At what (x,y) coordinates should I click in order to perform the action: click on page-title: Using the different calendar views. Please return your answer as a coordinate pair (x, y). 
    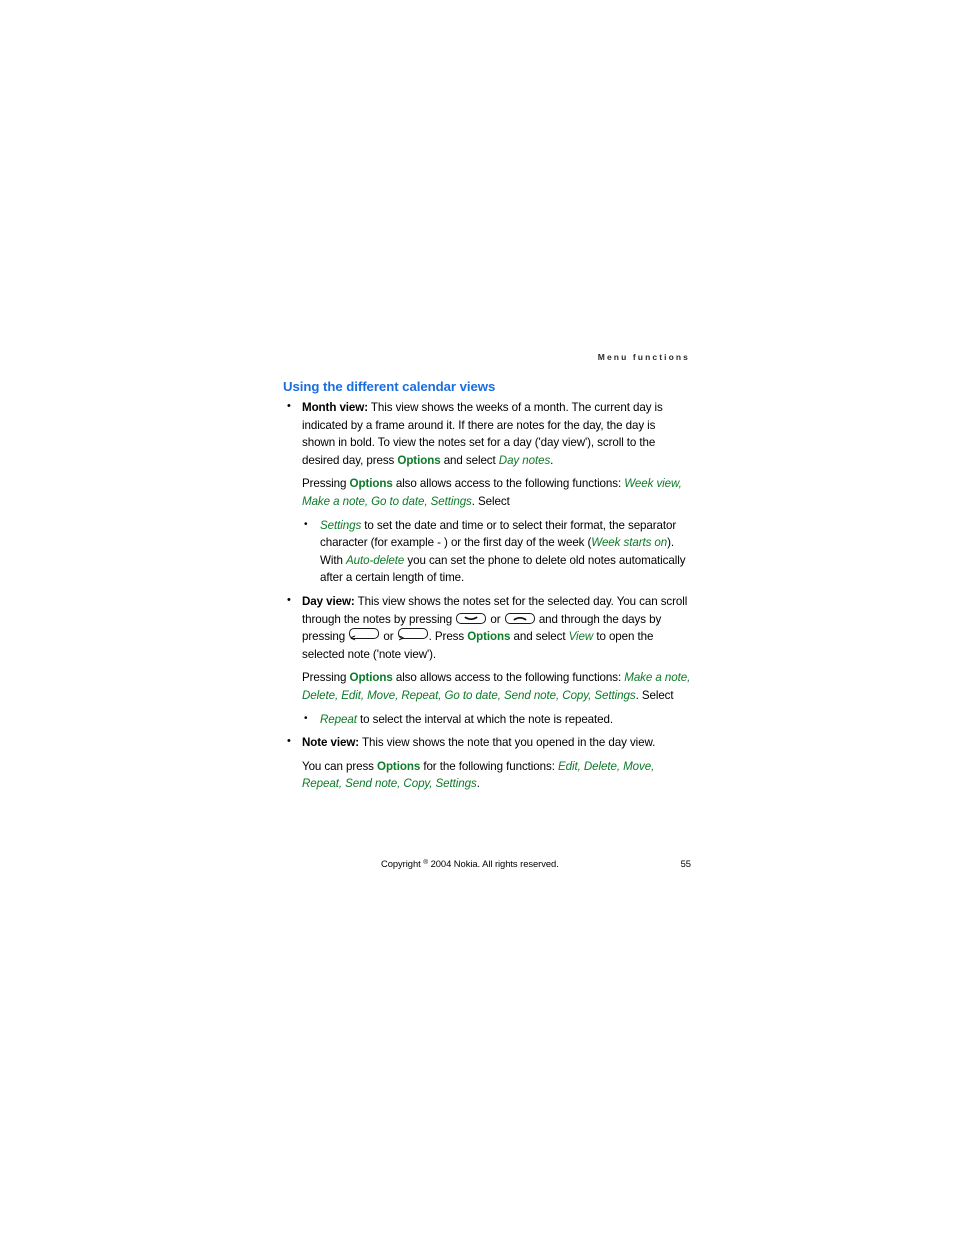
    Looking at the image, I should click on (389, 386).